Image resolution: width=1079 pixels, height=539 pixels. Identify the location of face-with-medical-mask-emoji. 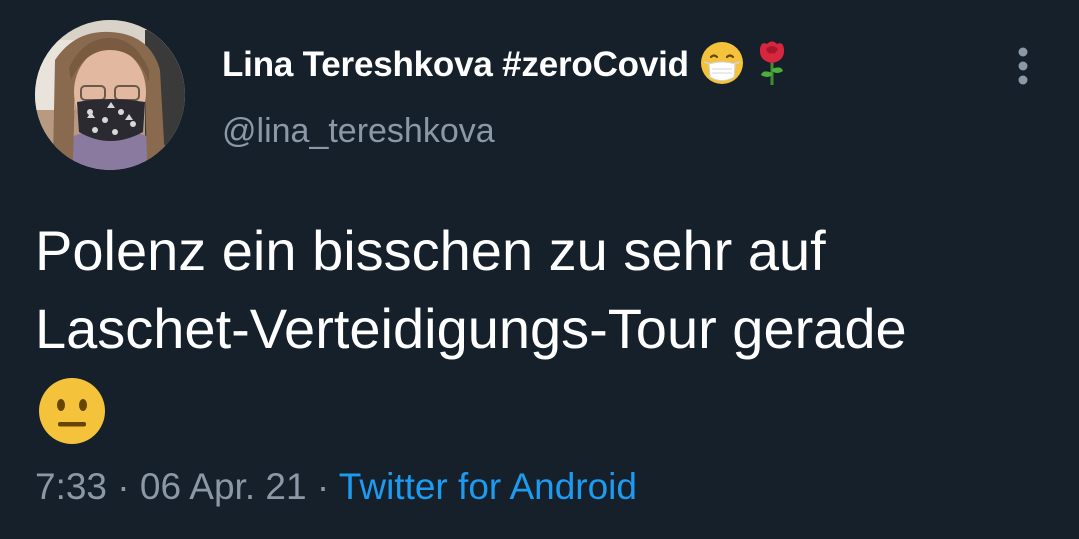
(722, 65).